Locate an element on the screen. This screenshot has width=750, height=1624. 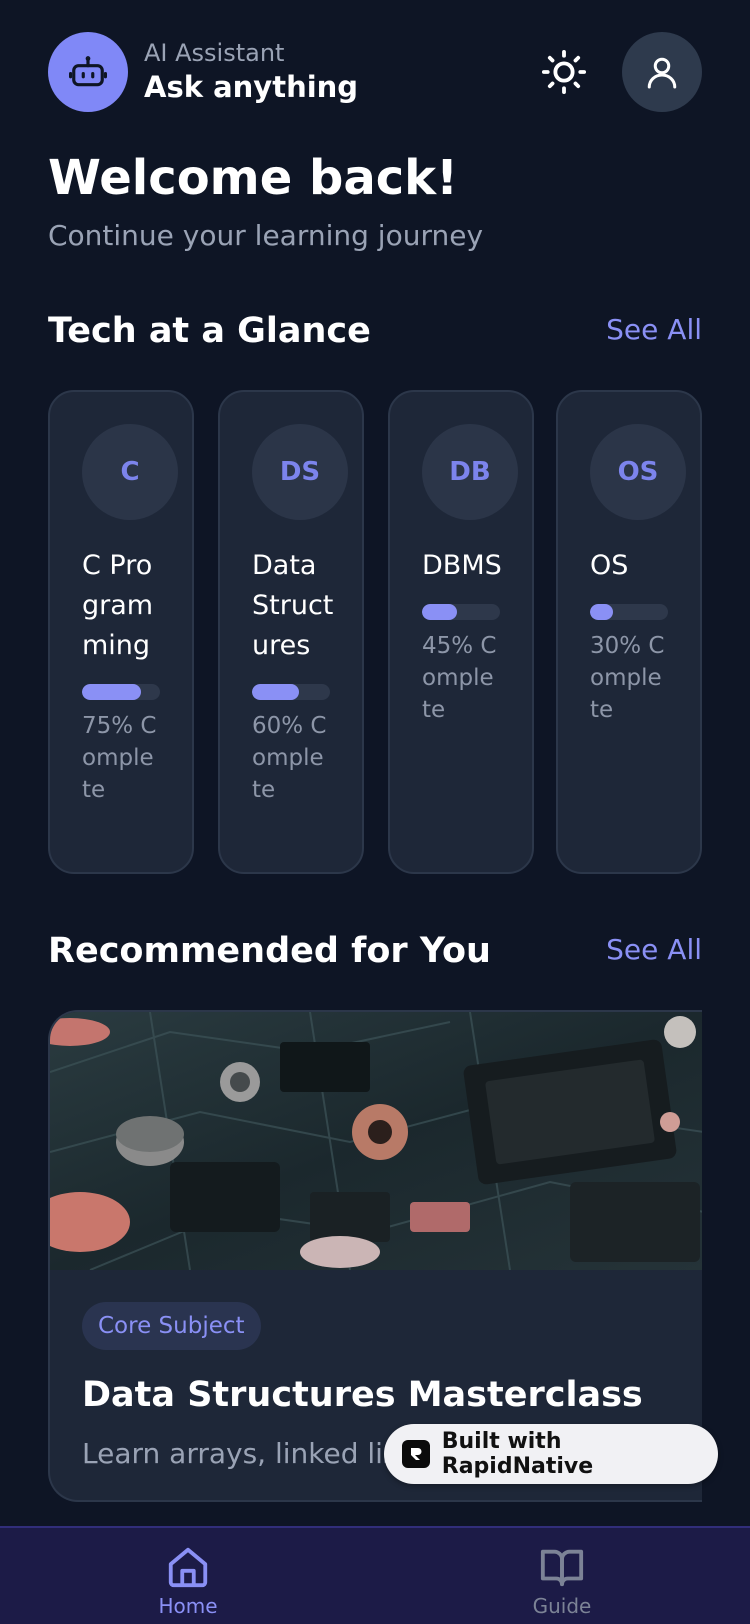
home-icon is located at coordinates (188, 1567).